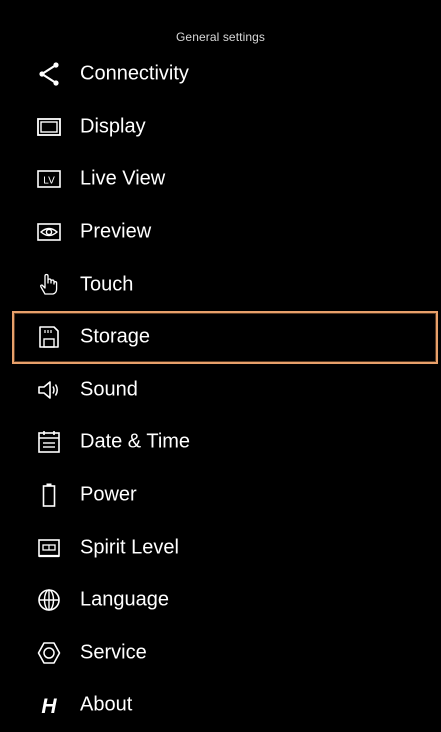  I want to click on menu-item-label: Storage, so click(115, 336).